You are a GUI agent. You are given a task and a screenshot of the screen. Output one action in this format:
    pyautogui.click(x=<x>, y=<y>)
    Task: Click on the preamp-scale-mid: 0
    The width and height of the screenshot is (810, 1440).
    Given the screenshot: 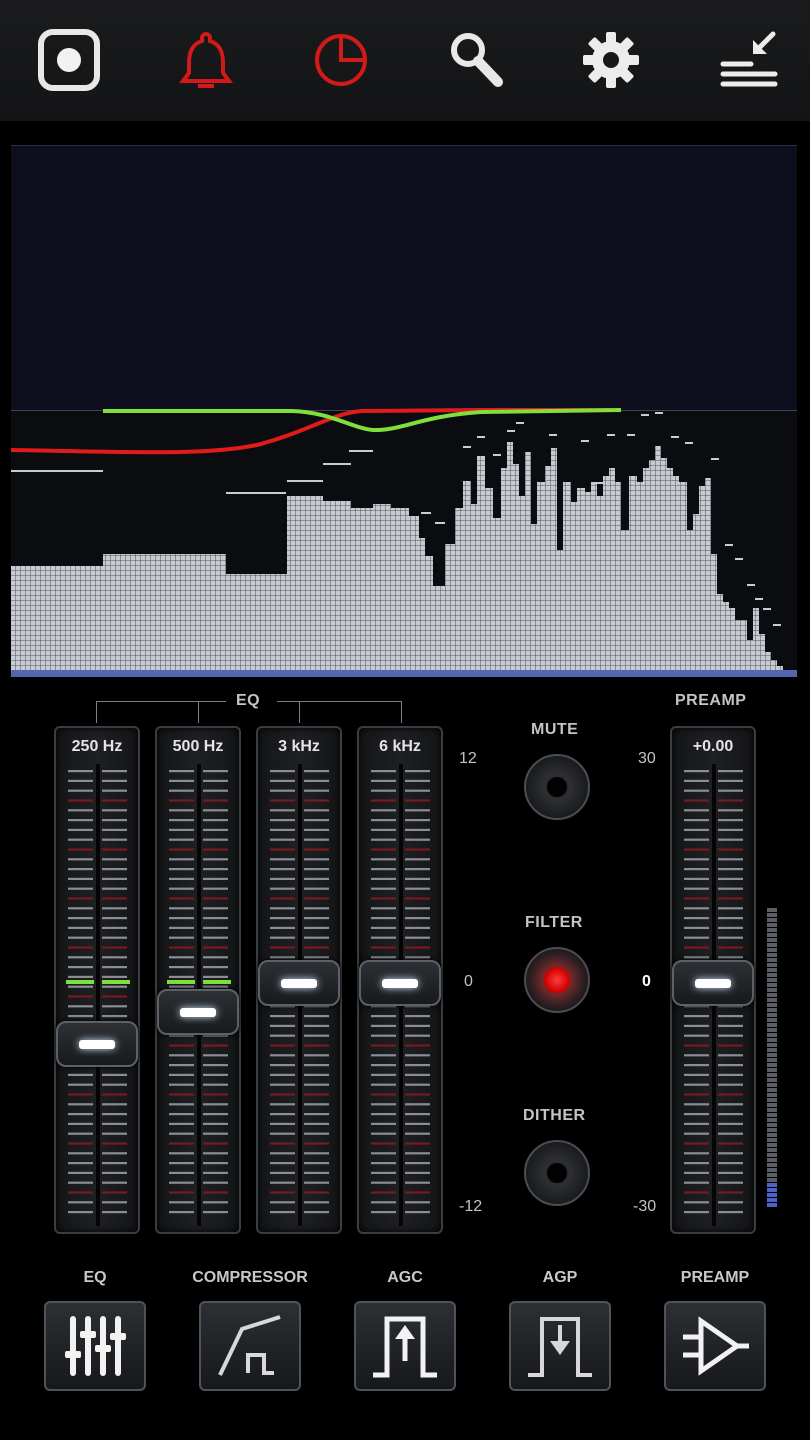 What is the action you would take?
    pyautogui.click(x=646, y=981)
    